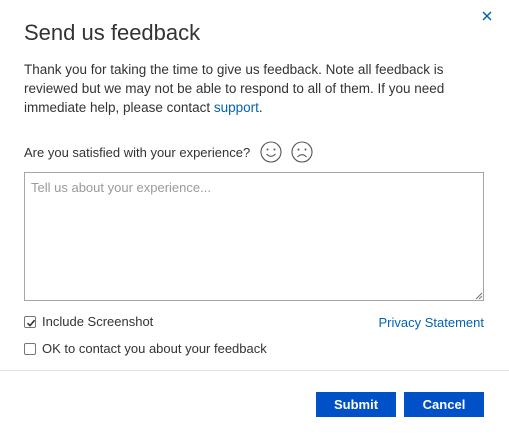  Describe the element at coordinates (254, 370) in the screenshot. I see `footer-divider` at that location.